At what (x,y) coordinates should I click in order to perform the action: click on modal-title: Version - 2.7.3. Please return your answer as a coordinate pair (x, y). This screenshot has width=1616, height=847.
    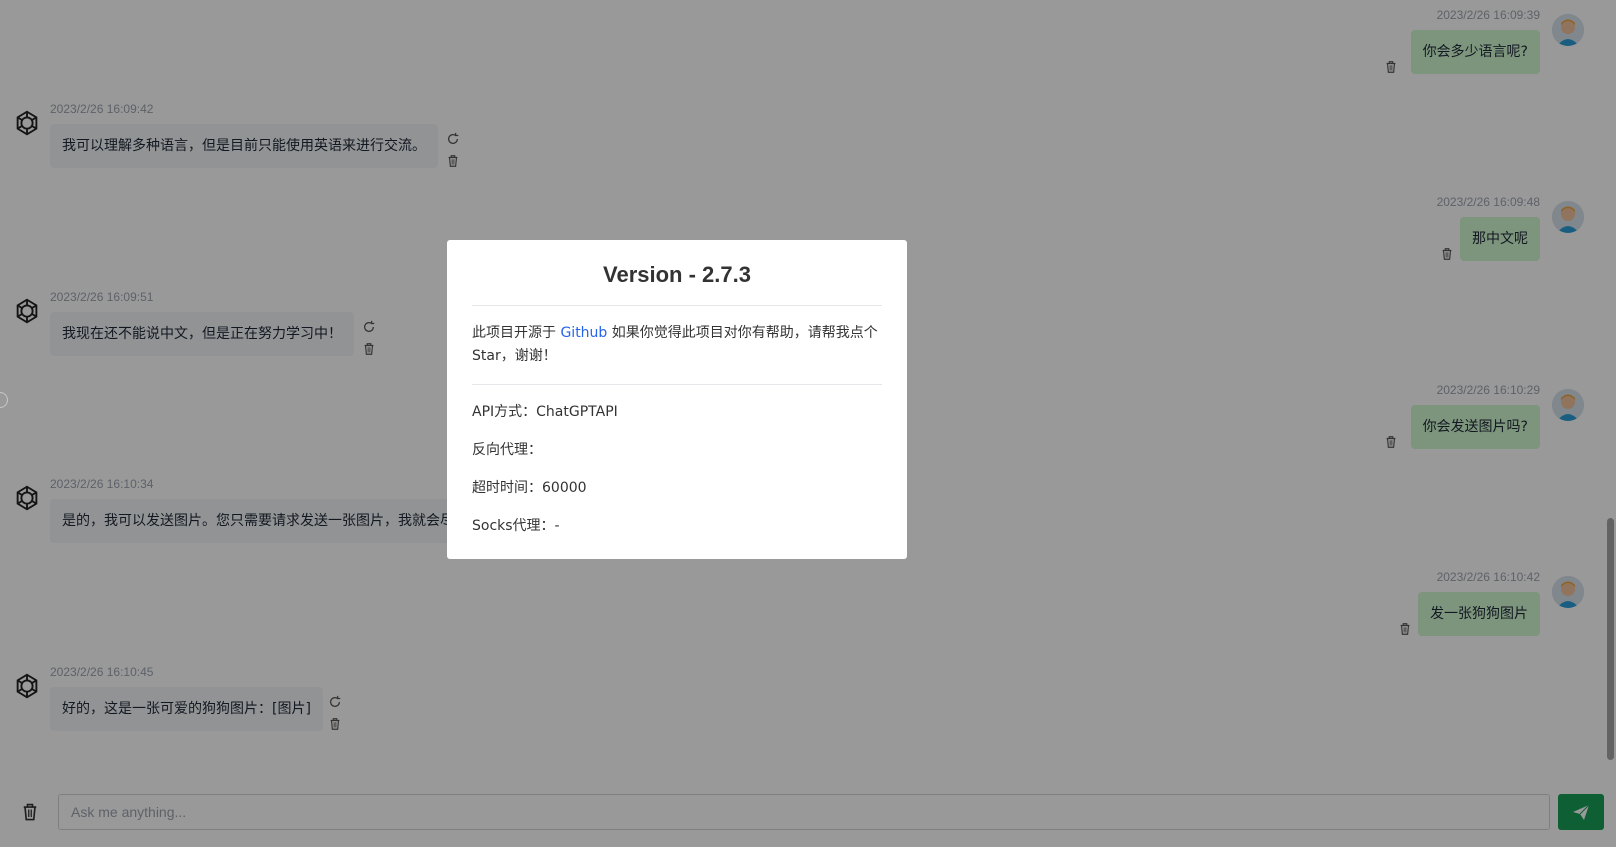
    Looking at the image, I should click on (677, 274).